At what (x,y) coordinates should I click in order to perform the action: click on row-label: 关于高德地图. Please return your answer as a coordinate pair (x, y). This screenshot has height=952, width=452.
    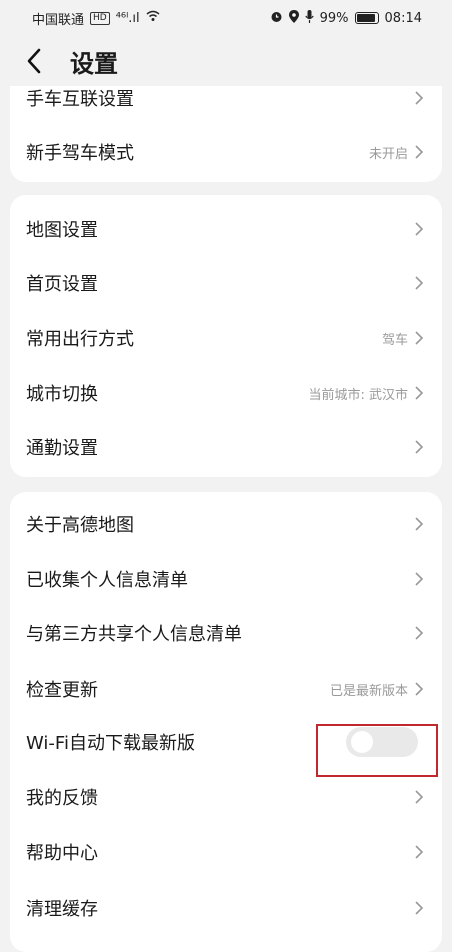
    Looking at the image, I should click on (80, 525).